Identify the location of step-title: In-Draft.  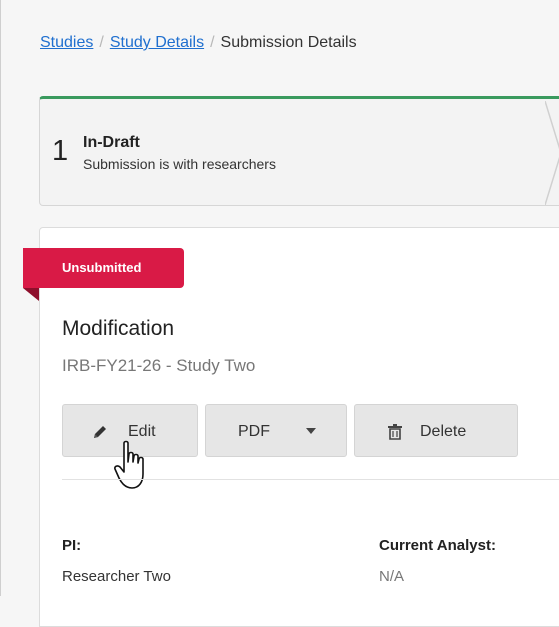
(111, 142).